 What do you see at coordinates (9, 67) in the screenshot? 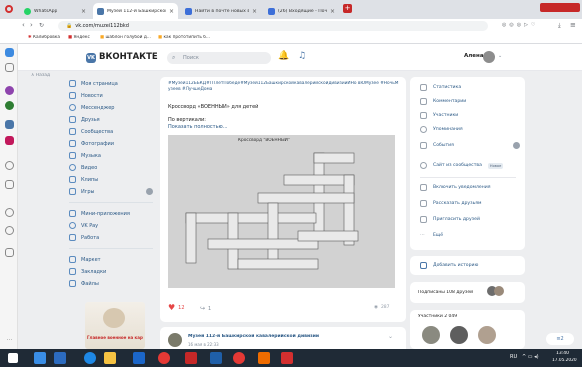
I see `star-icon` at bounding box center [9, 67].